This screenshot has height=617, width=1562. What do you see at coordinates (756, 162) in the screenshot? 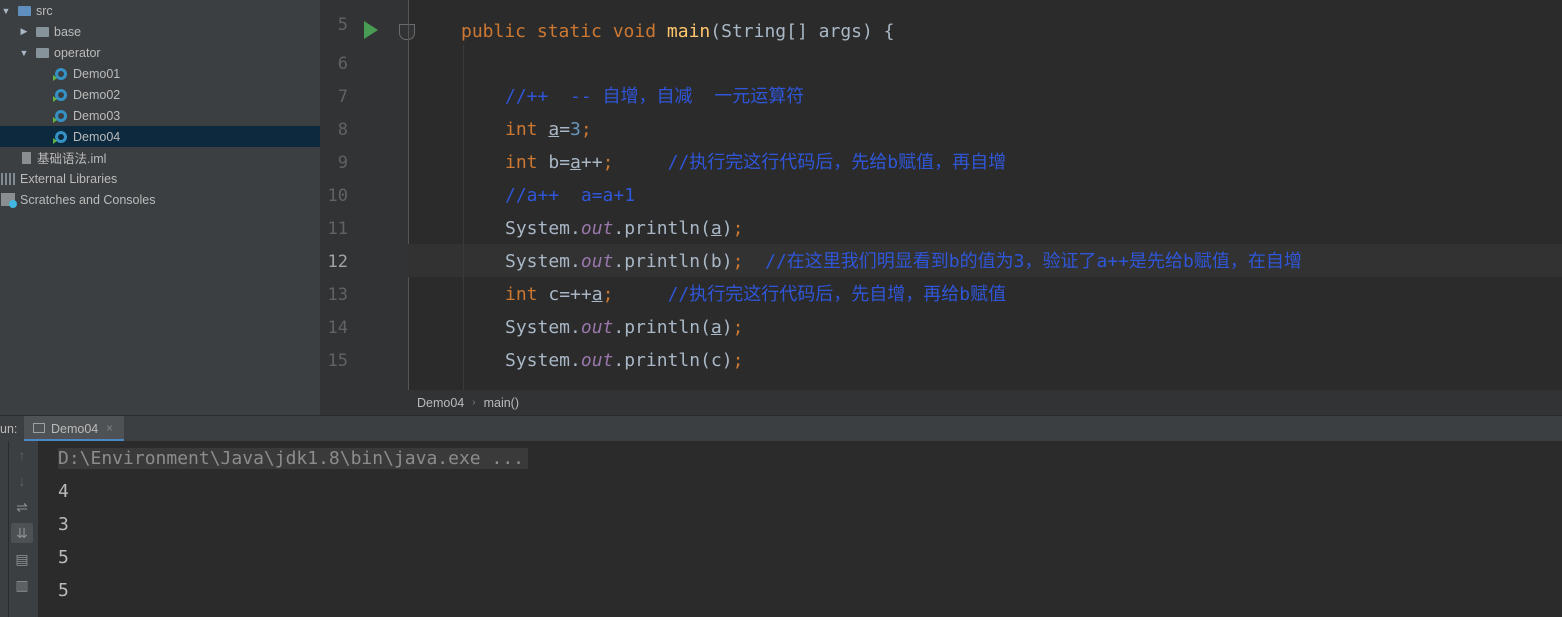
I see `code-line-9: int b=a++; //执行完这行代码后，先给b赋值，再自增` at bounding box center [756, 162].